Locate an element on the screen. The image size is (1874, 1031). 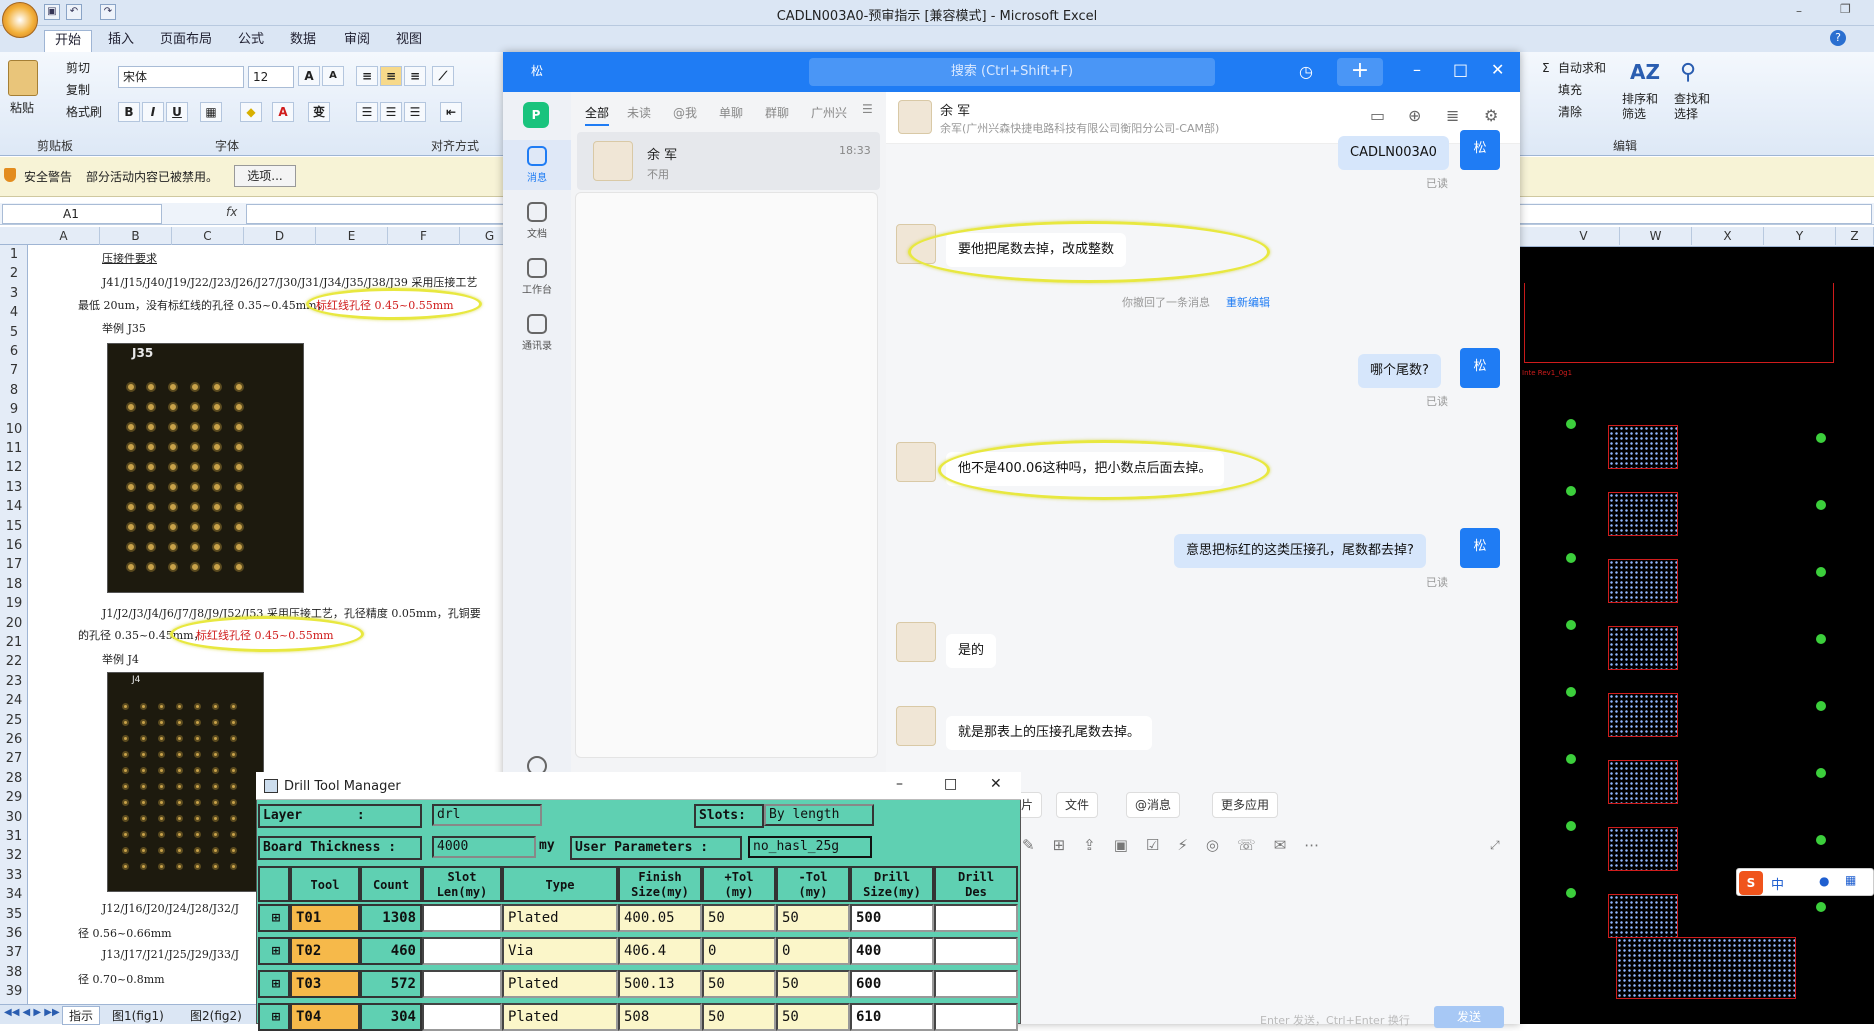
tool-cell: T03 is located at coordinates (325, 984).